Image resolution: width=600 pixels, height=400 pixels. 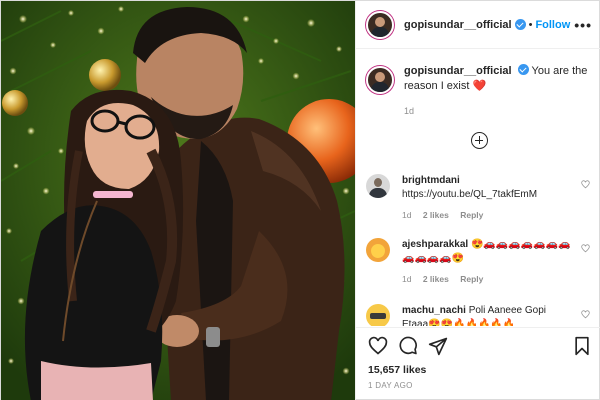 What do you see at coordinates (458, 71) in the screenshot?
I see `caption-username: gopisundar__official` at bounding box center [458, 71].